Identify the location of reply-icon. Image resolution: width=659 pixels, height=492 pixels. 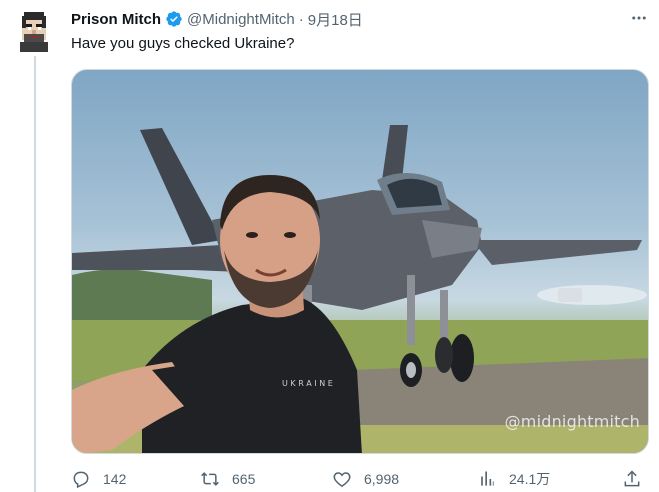
(81, 480).